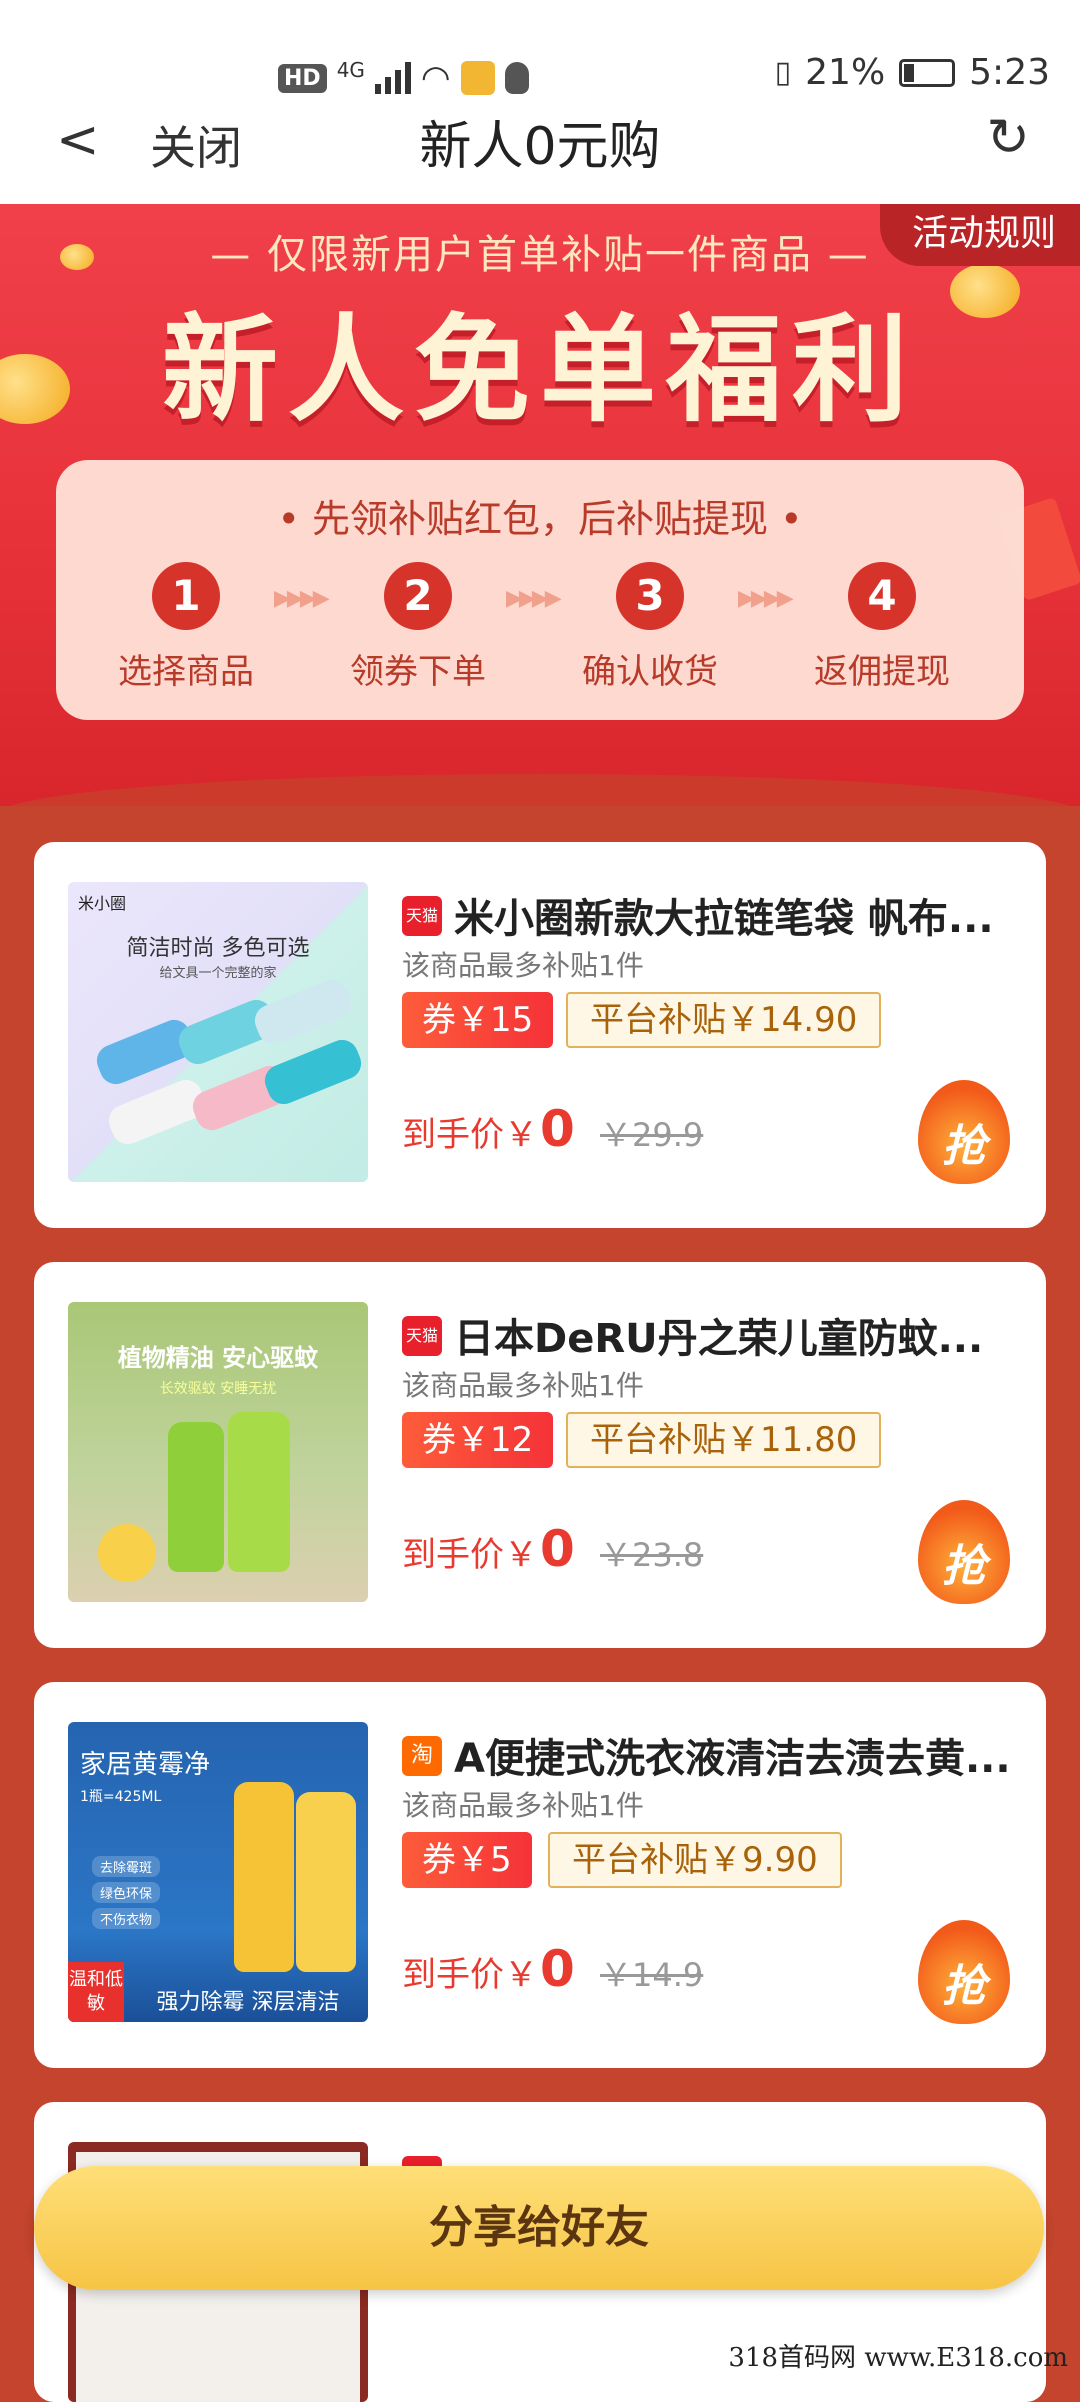 This screenshot has height=2402, width=1080. Describe the element at coordinates (96, 1992) in the screenshot. I see `image-badge: 温和低敏` at that location.